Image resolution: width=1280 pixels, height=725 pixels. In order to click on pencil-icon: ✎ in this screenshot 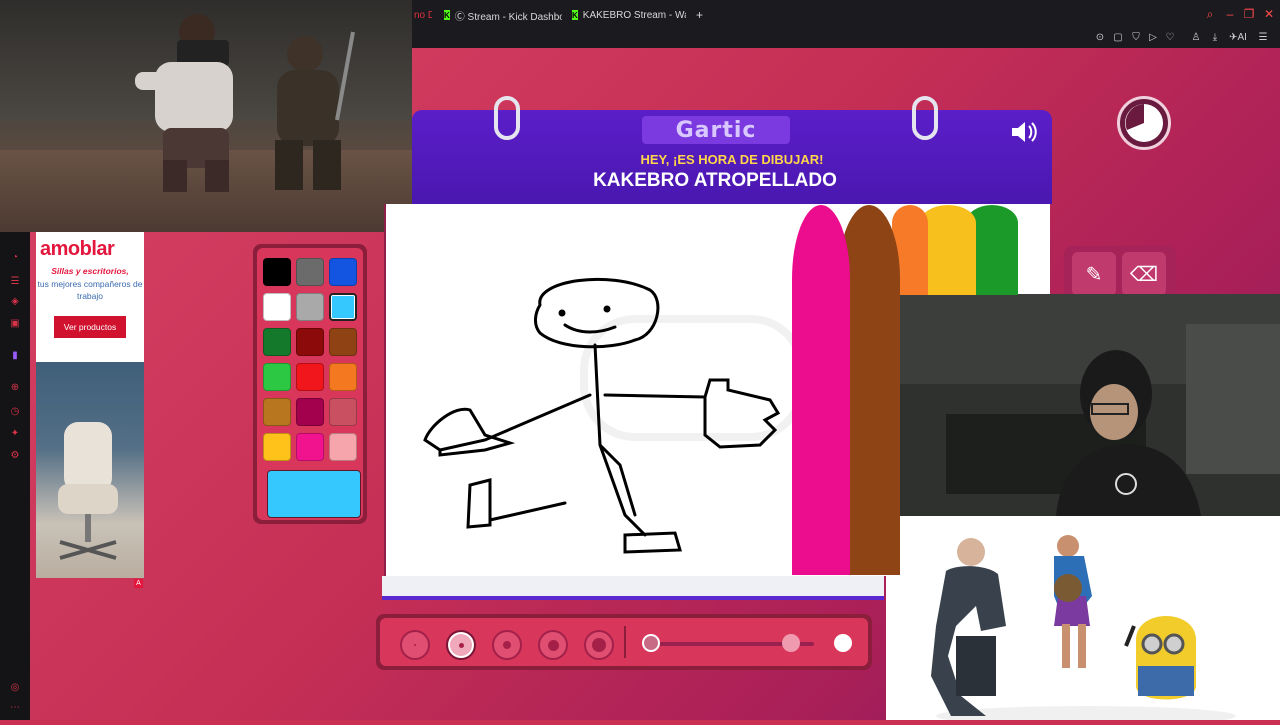, I will do `click(1094, 274)`.